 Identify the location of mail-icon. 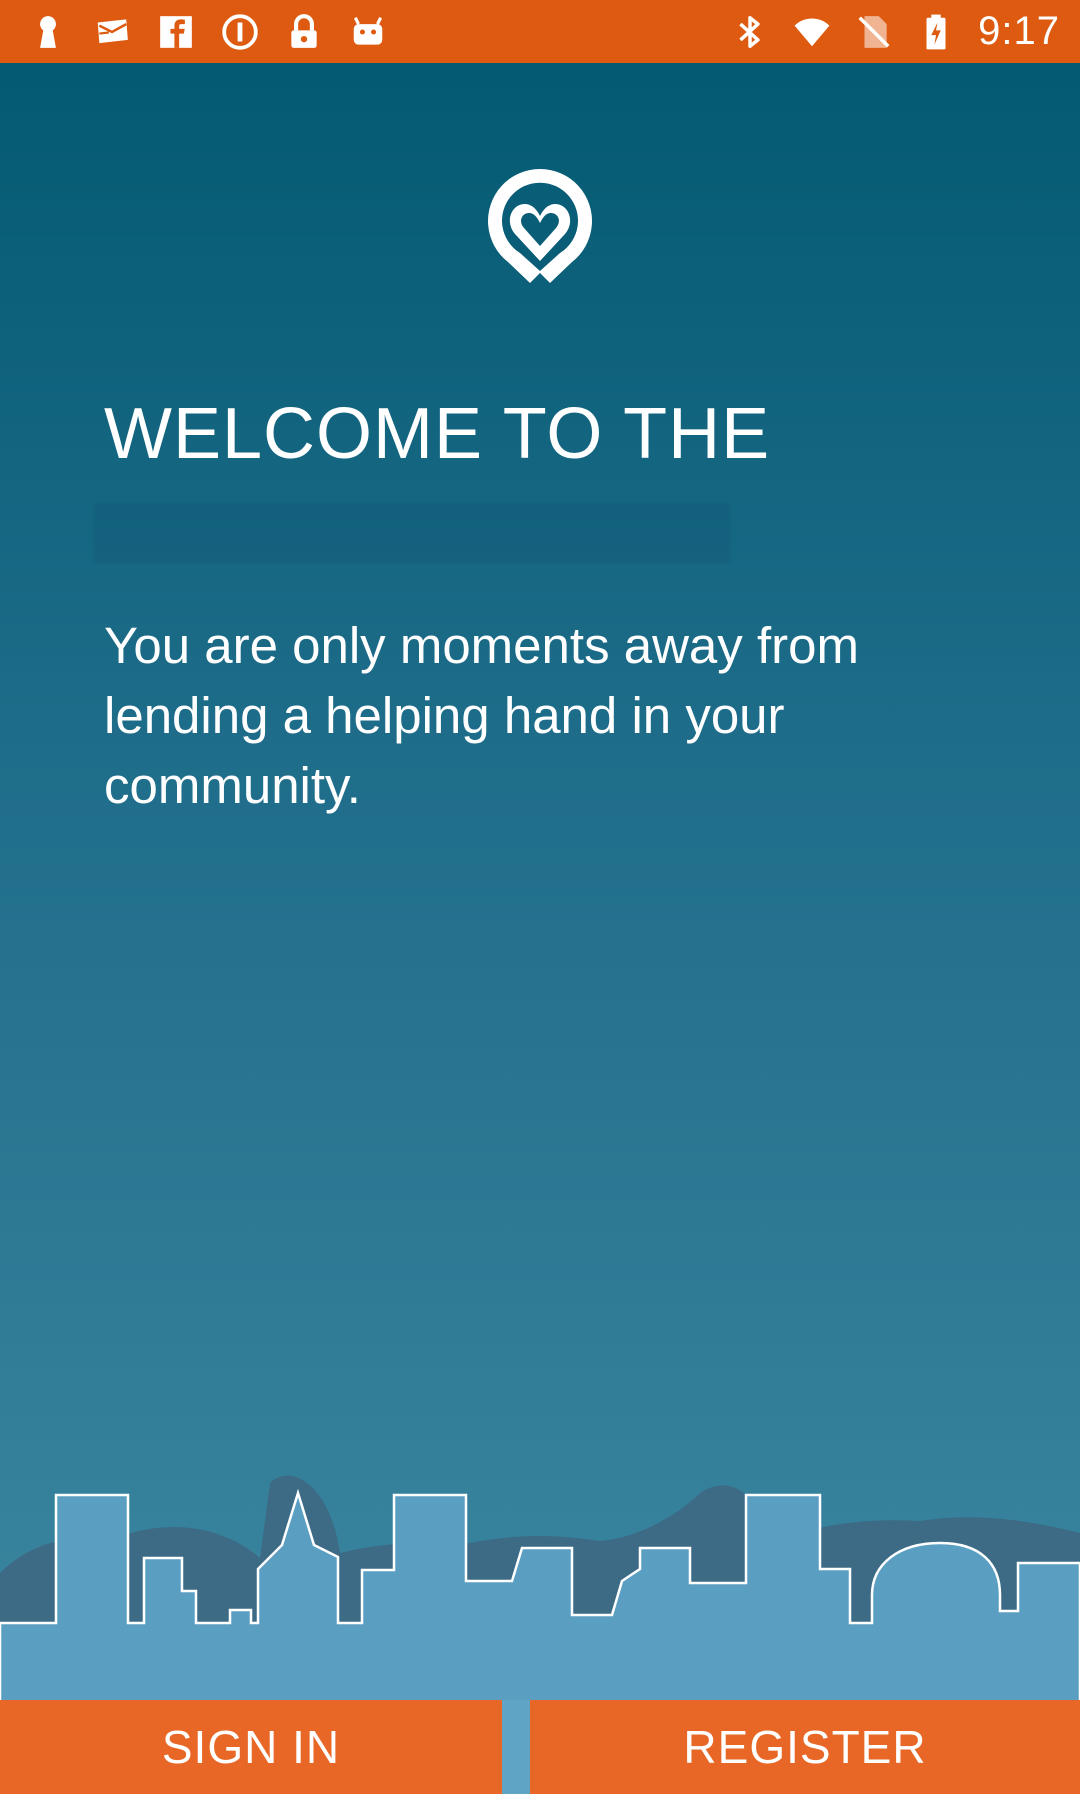
(112, 32).